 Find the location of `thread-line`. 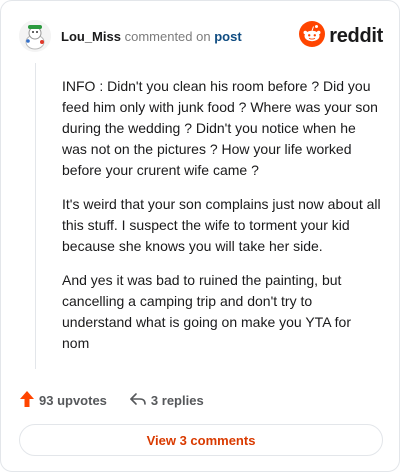

thread-line is located at coordinates (35, 216).